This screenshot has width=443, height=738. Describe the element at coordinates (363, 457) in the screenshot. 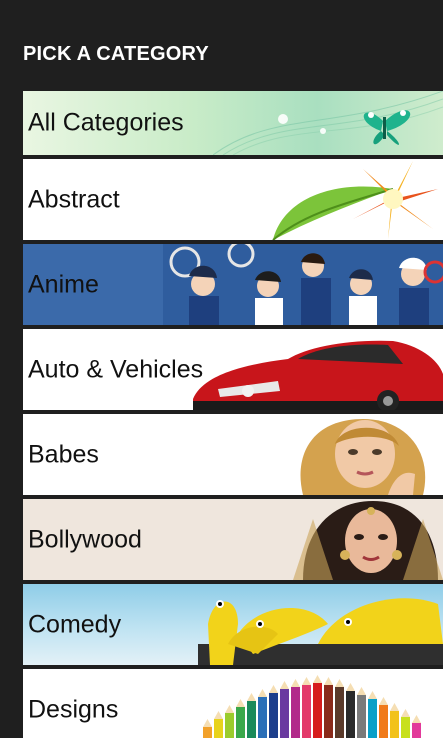

I see `woman-portrait` at that location.